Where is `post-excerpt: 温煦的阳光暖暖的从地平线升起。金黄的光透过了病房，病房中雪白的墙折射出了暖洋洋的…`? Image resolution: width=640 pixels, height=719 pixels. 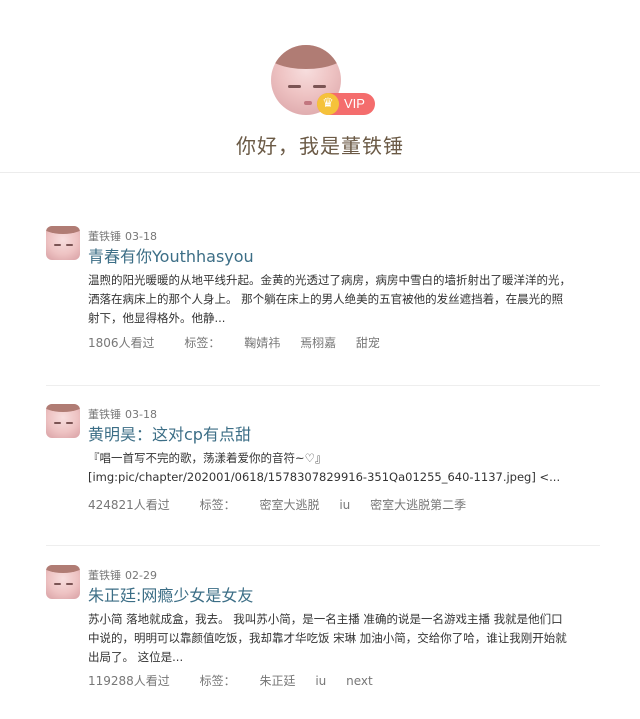
post-excerpt: 温煦的阳光暖暖的从地平线升起。金黄的光透过了病房，病房中雪白的墙折射出了暖洋洋的… is located at coordinates (346, 299).